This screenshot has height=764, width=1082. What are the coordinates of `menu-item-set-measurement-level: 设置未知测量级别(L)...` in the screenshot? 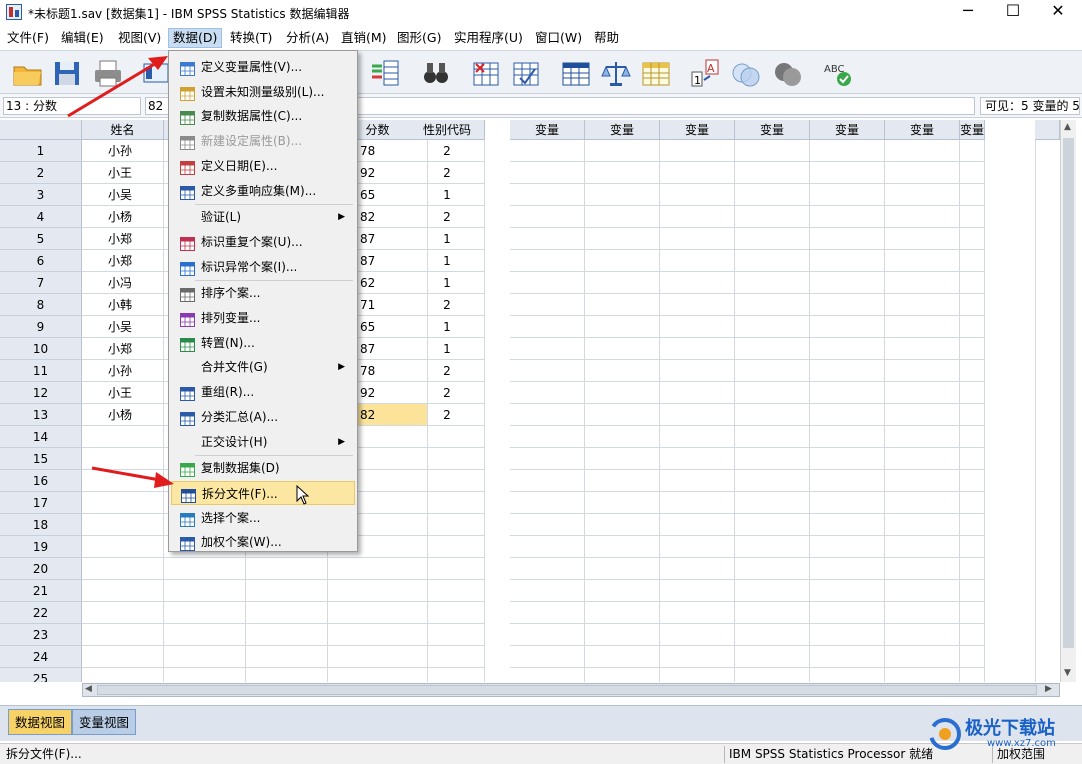 It's located at (263, 92).